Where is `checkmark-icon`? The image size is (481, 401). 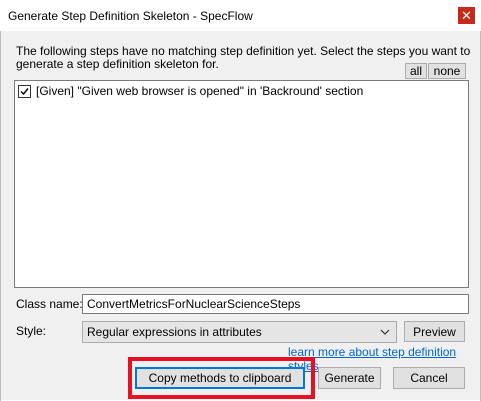 checkmark-icon is located at coordinates (24, 91).